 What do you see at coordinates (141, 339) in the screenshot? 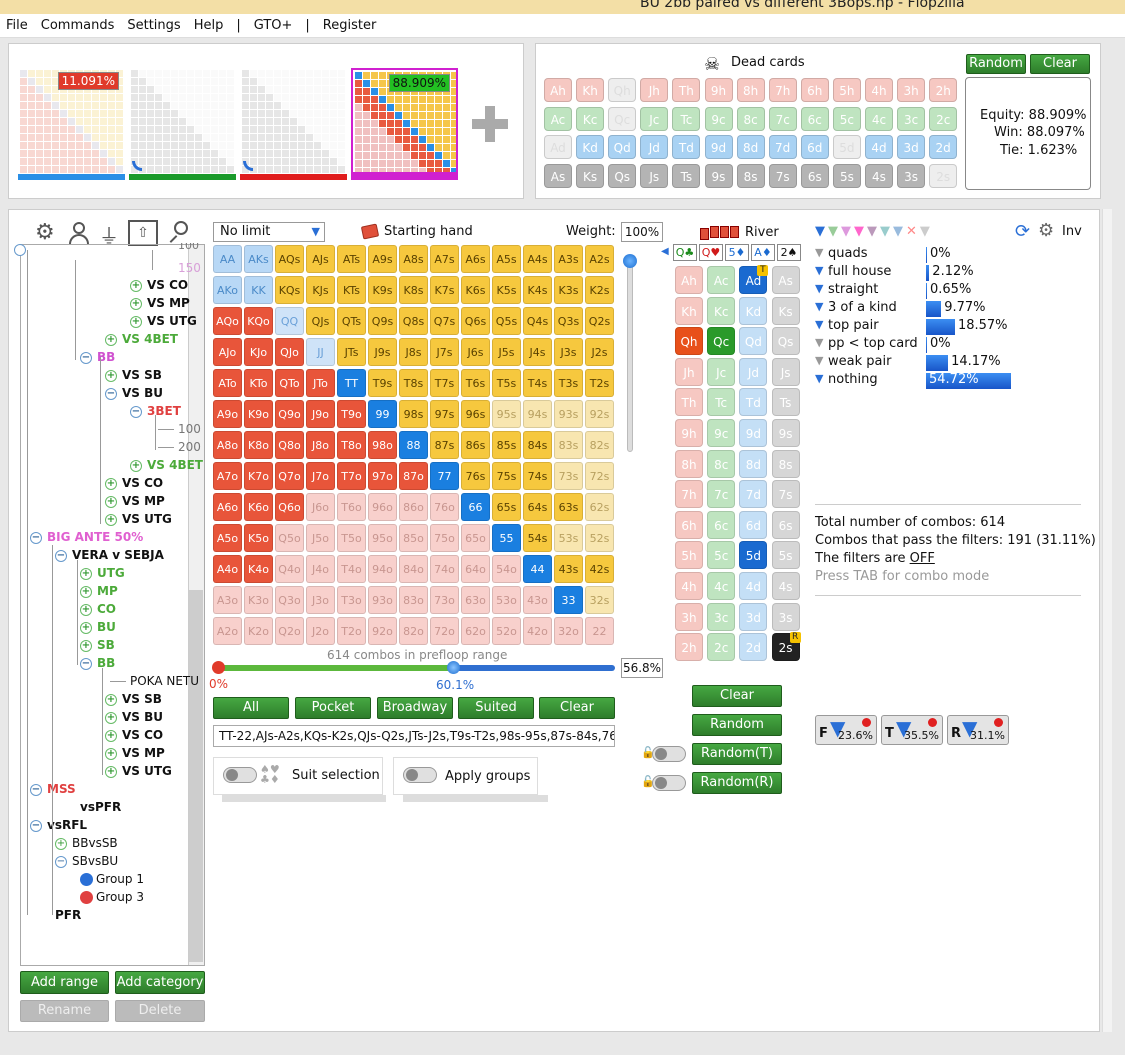
I see `tree-item-vs-4bet: + VS 4BET` at bounding box center [141, 339].